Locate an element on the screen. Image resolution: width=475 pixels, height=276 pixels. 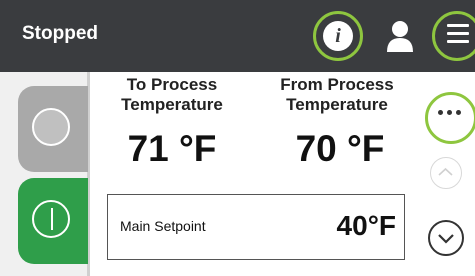
stop-button is located at coordinates (53, 129).